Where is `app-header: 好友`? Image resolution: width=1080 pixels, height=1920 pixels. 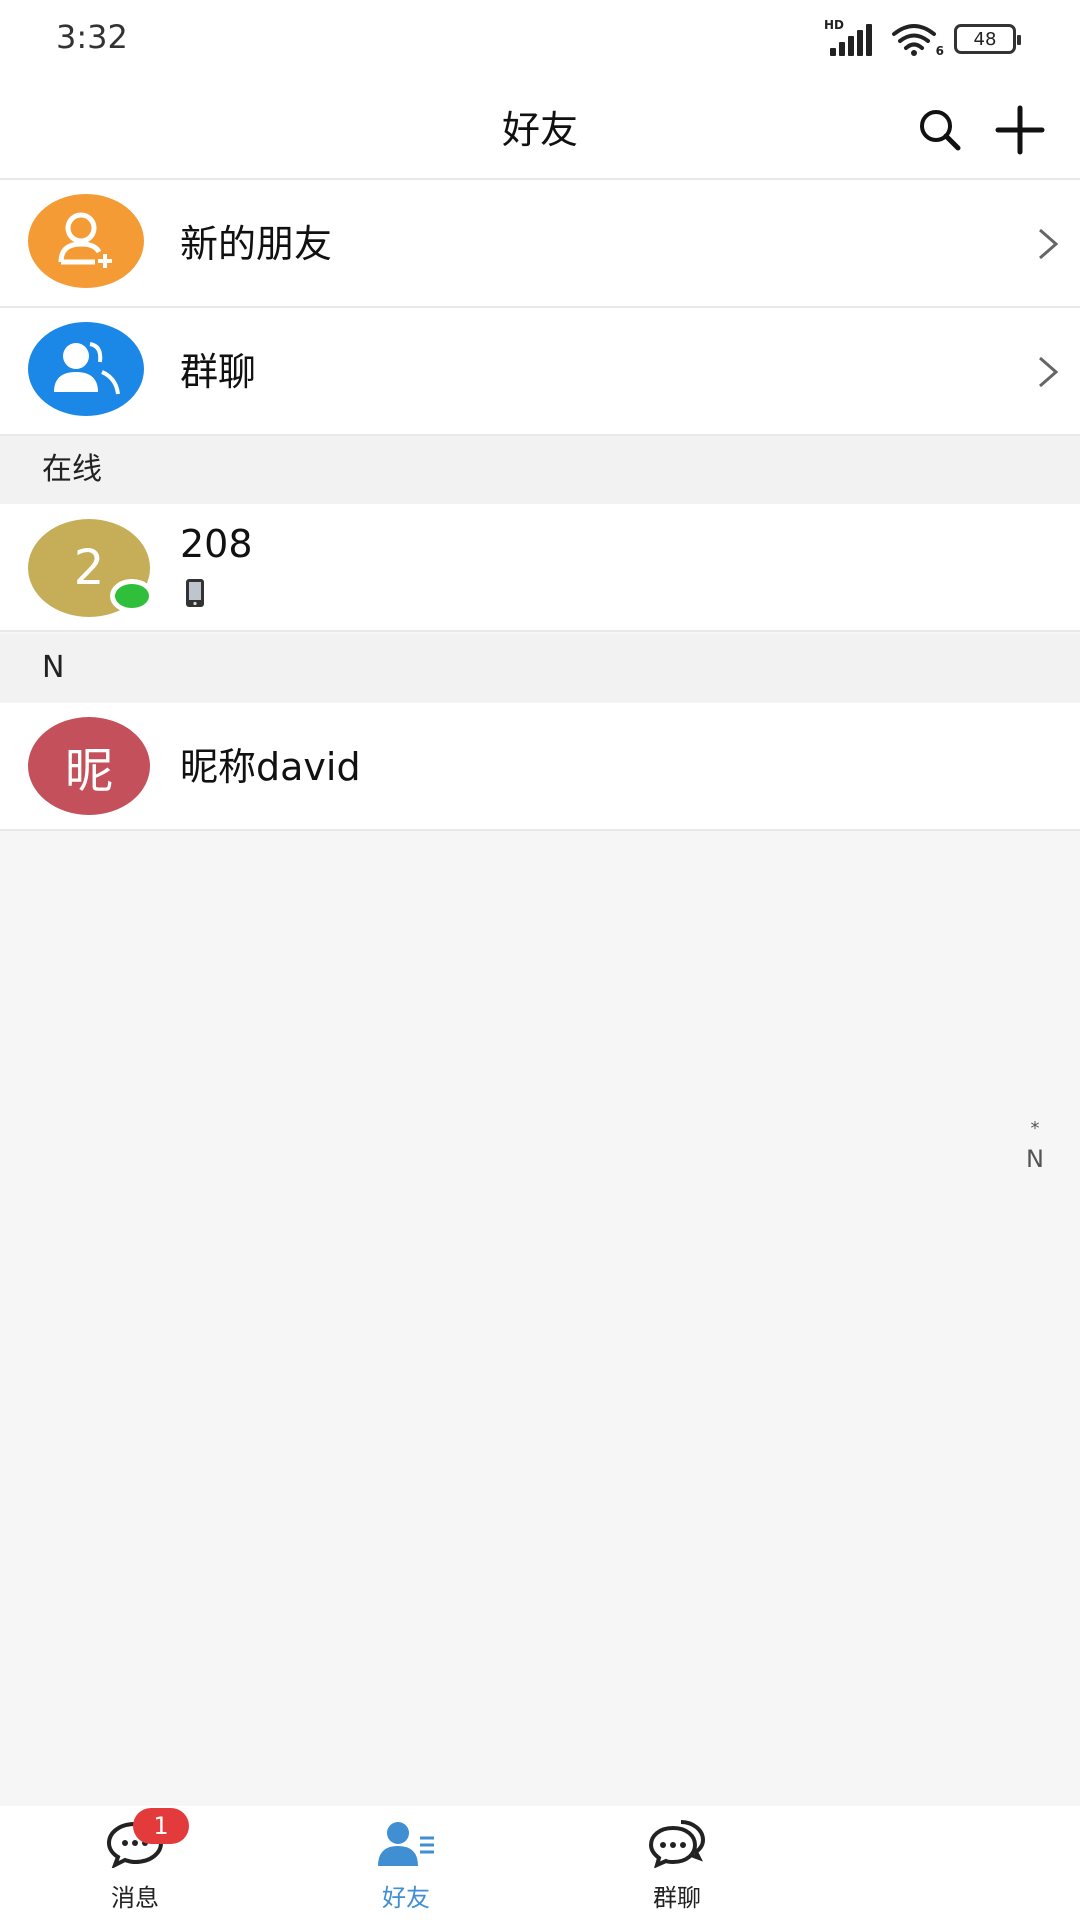 app-header: 好友 is located at coordinates (540, 130).